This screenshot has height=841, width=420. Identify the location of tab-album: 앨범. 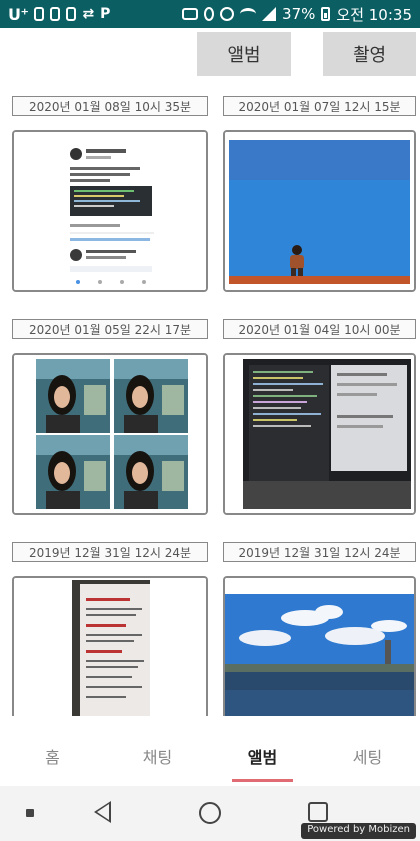
(262, 756).